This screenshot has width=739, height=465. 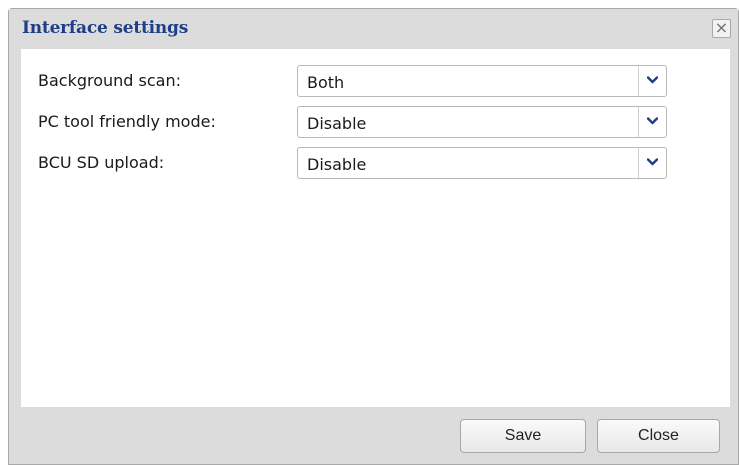 I want to click on bcu-sd-upload-label: BCU SD upload:, so click(x=101, y=162).